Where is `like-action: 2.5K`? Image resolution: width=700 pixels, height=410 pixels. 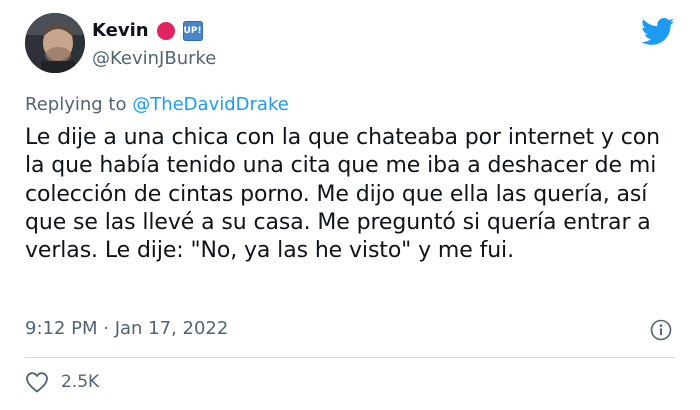 like-action: 2.5K is located at coordinates (62, 382).